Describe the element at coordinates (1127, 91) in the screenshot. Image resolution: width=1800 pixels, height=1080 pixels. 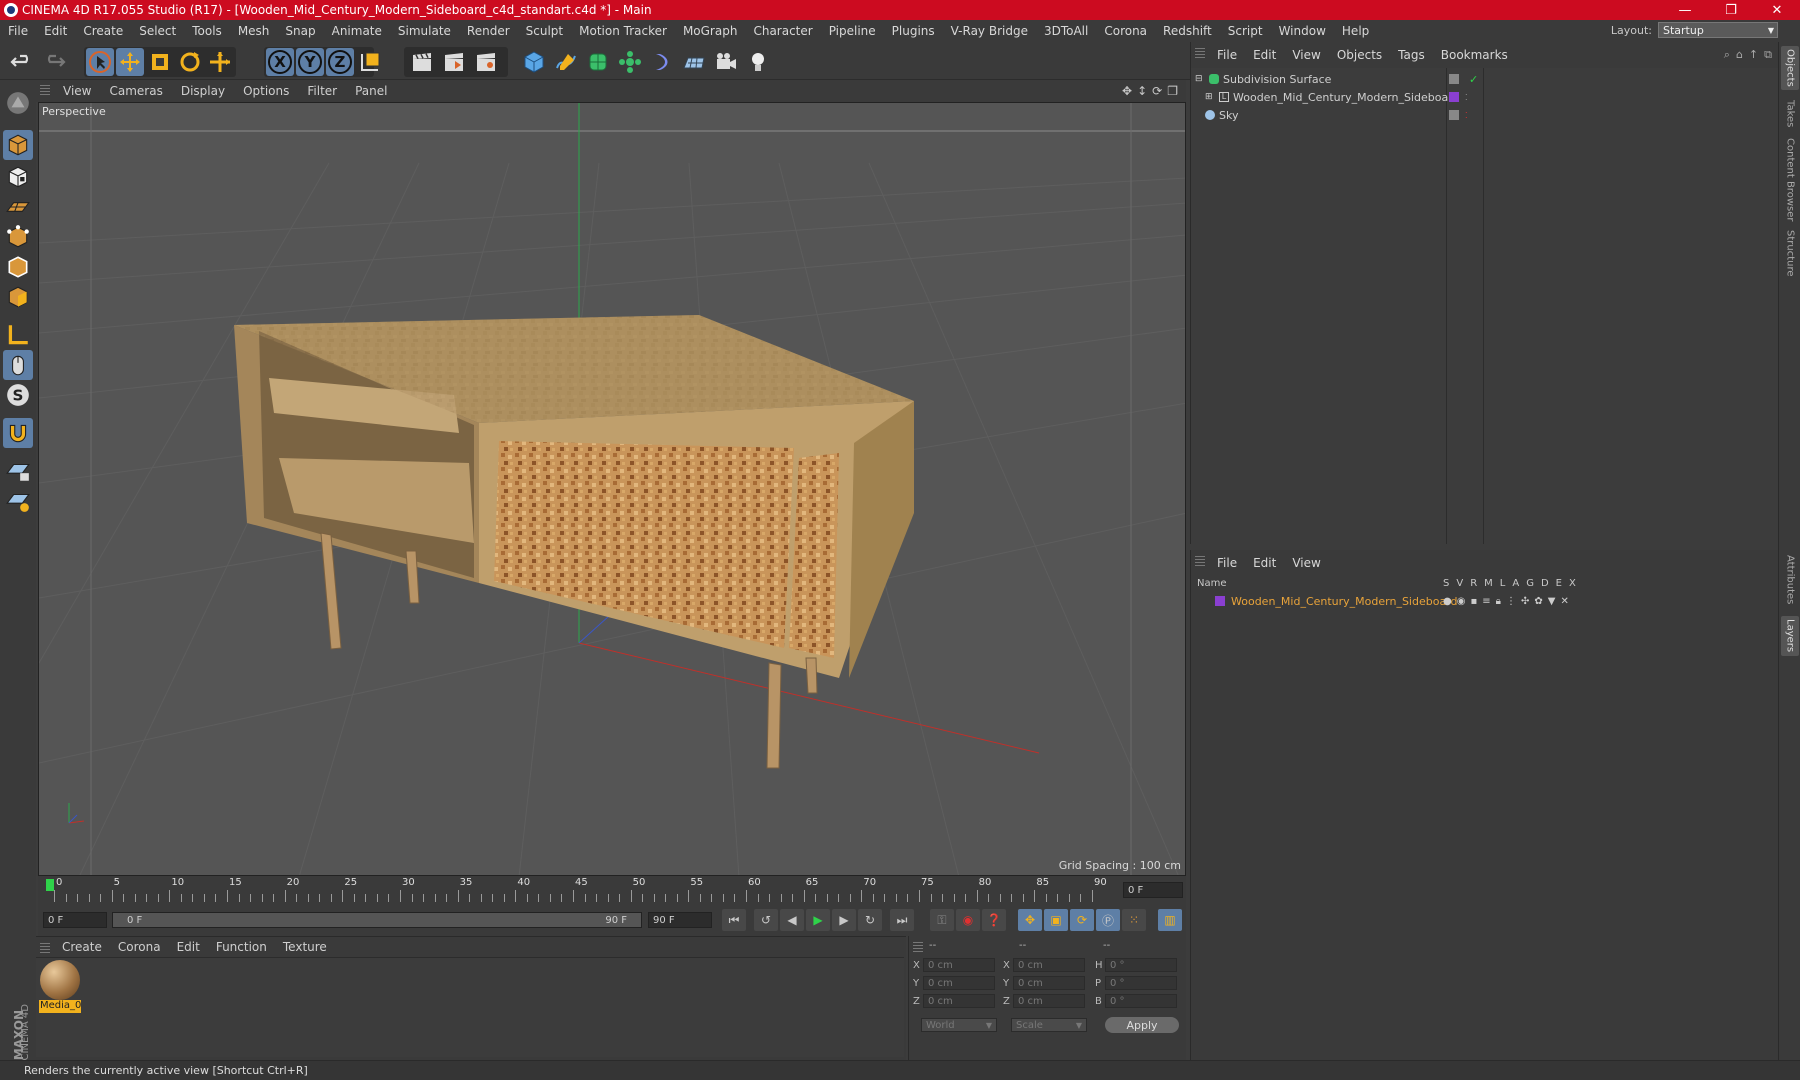
I see `pan-view-icon: ✥` at that location.